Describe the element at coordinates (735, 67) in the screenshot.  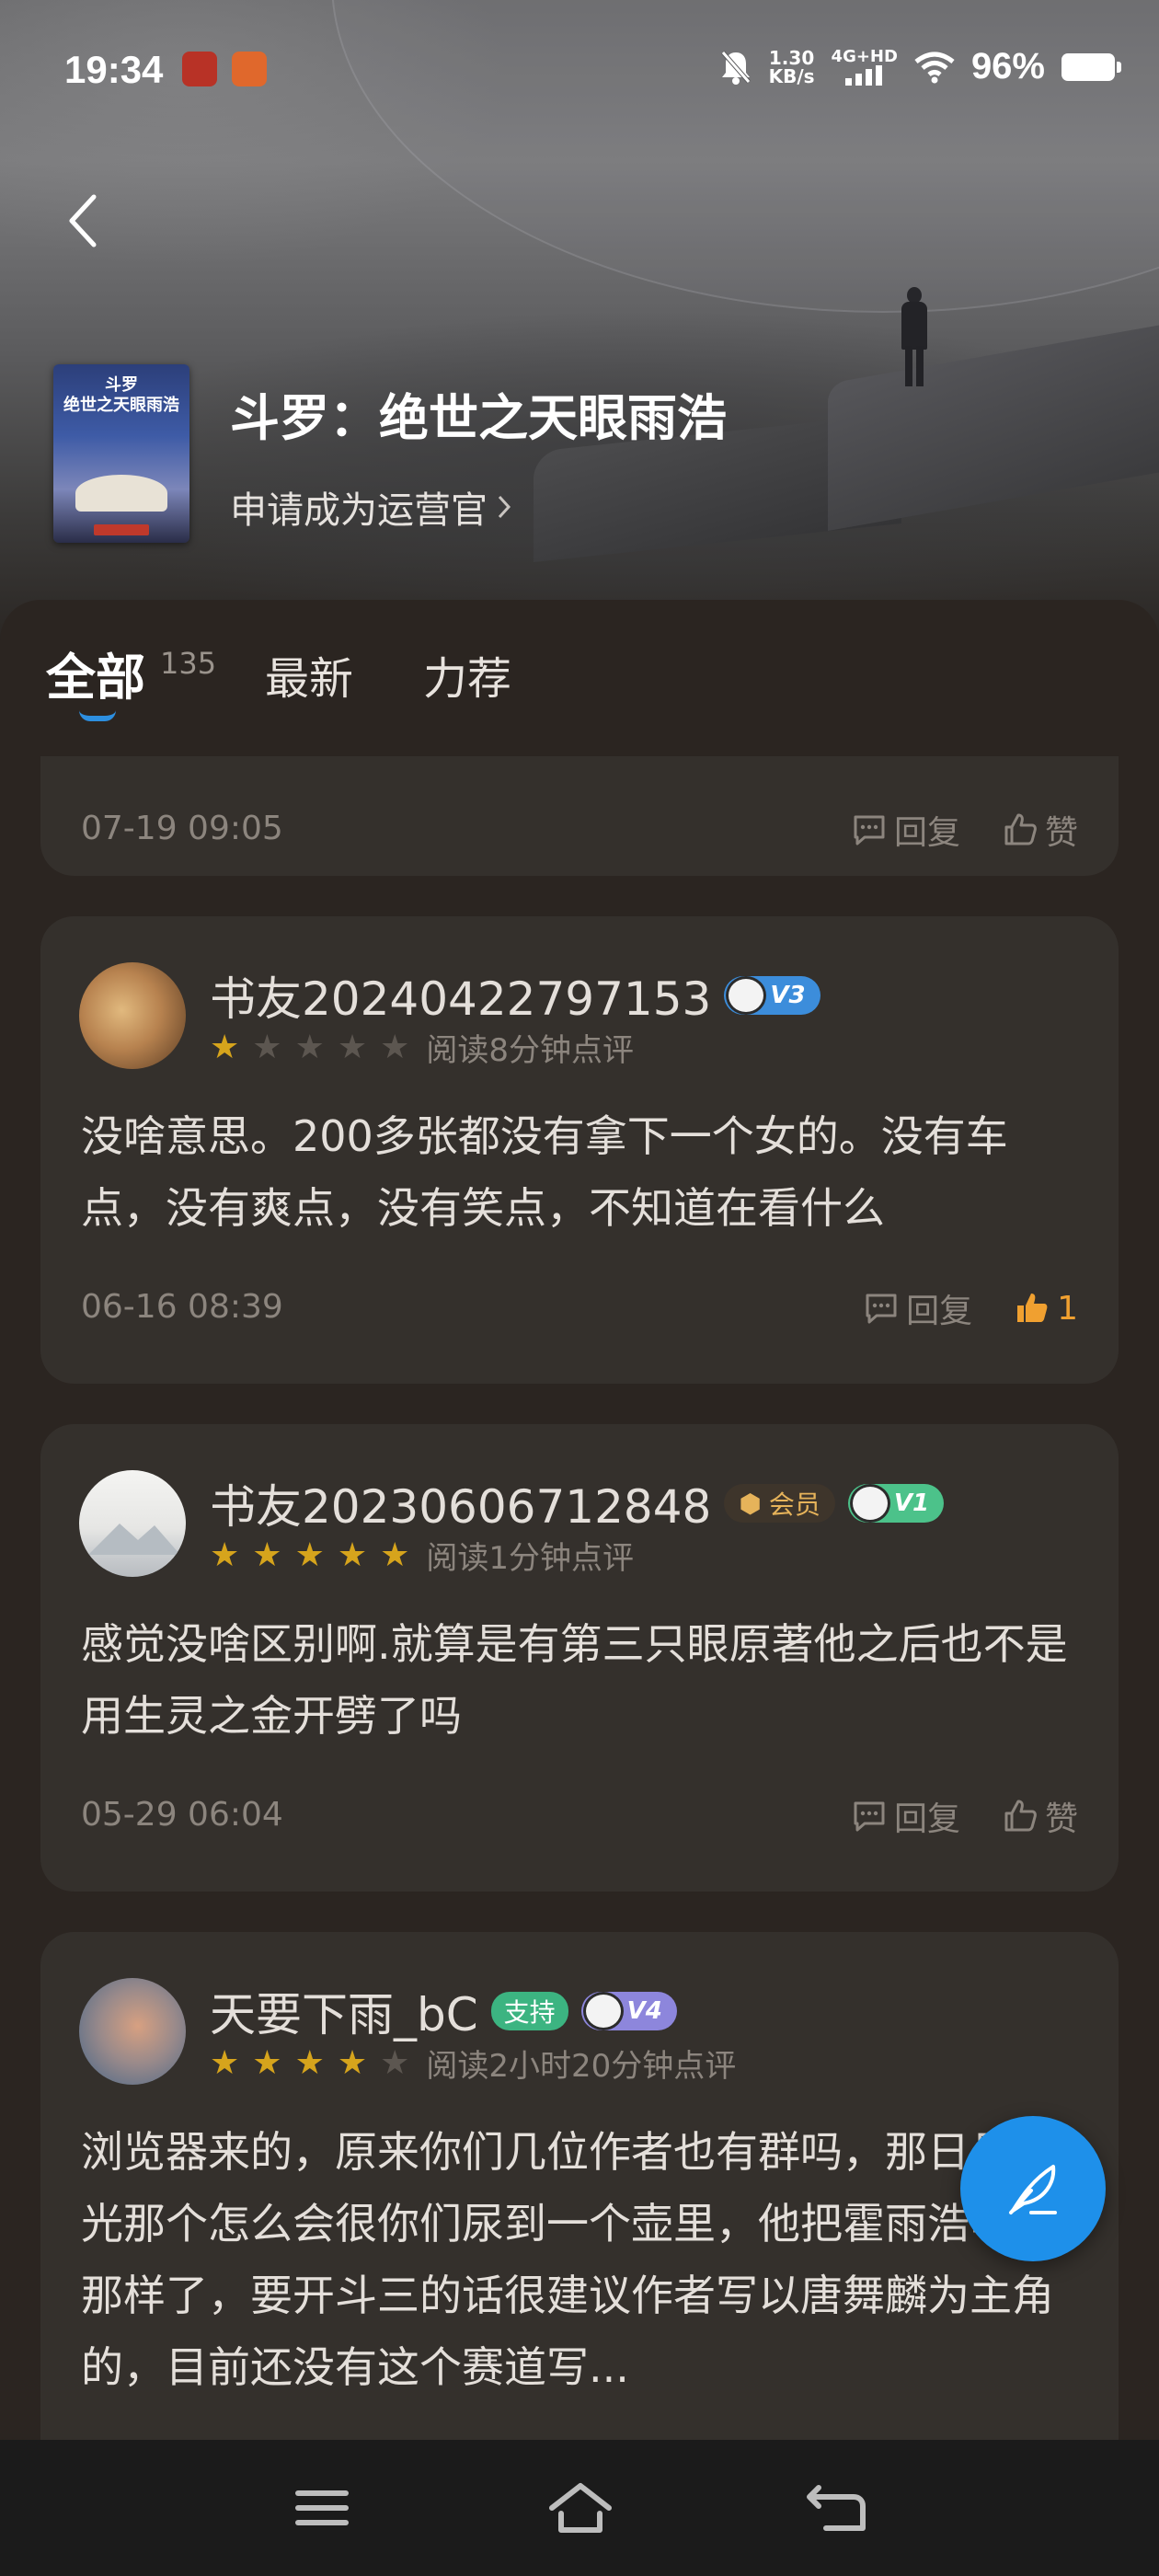
I see `mute-bell-icon` at that location.